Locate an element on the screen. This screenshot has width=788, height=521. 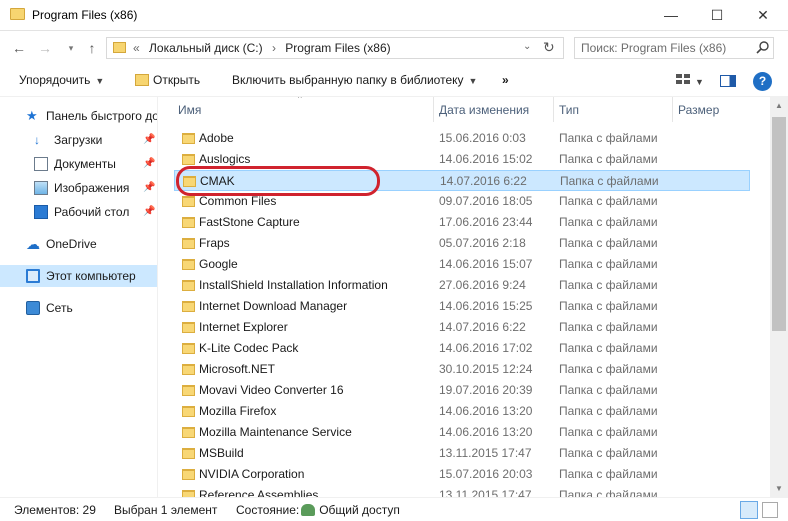
sidebar-item-pictures: Изображения 📌 is located at coordinates (78, 188).